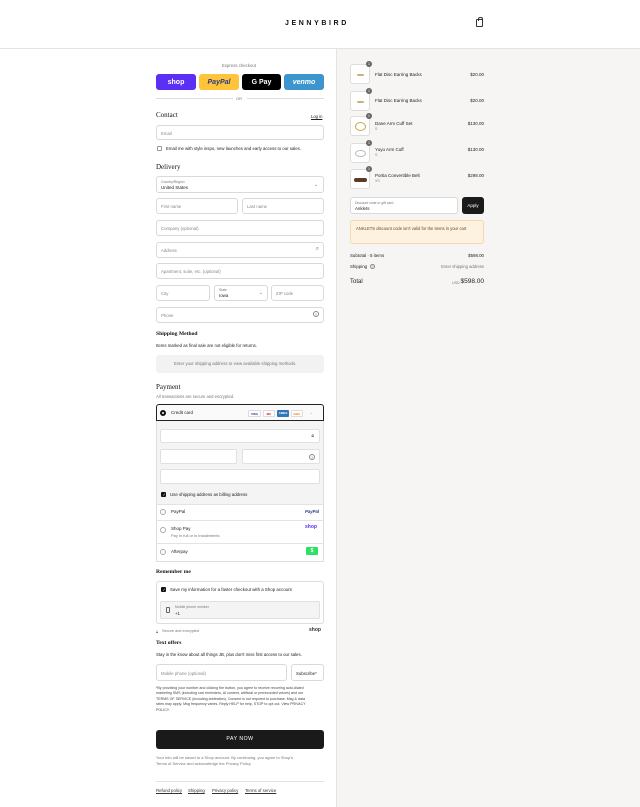 The width and height of the screenshot is (640, 807). I want to click on shipping-method-heading: Shipping Method, so click(177, 334).